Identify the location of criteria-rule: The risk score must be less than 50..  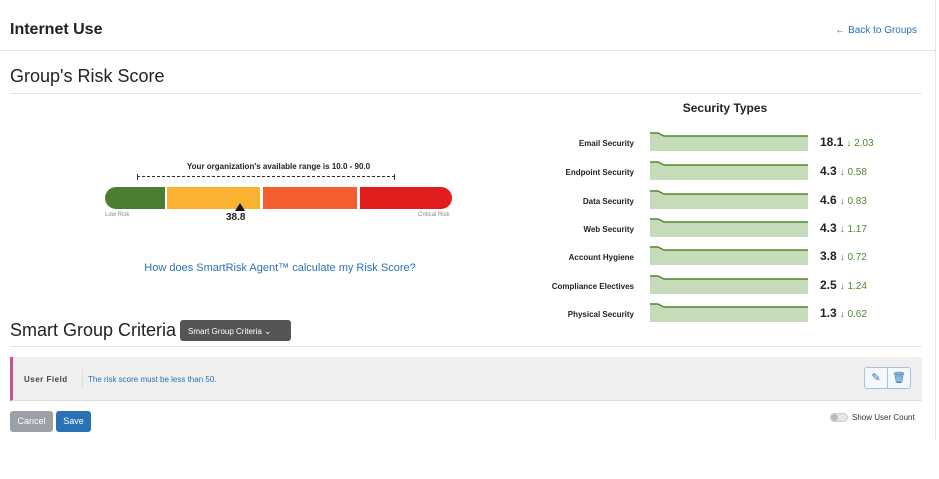
(152, 379).